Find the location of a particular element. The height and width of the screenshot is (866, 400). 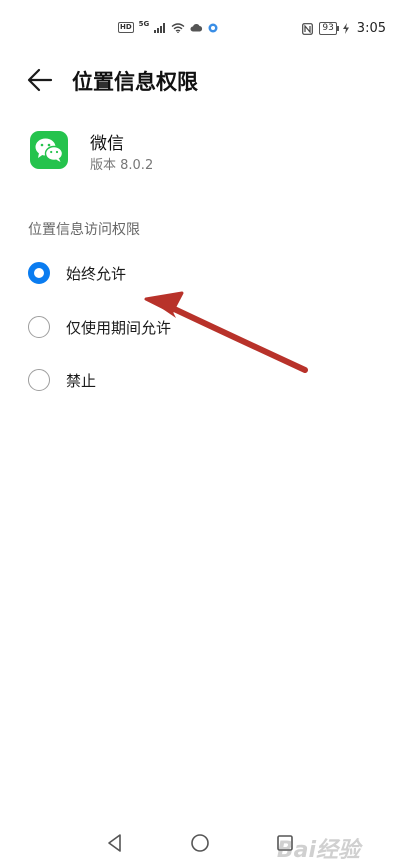

network-type: 5G is located at coordinates (144, 23).